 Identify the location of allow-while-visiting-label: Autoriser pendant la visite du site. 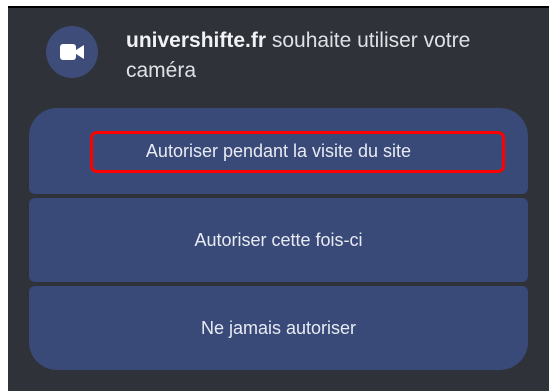
(278, 150).